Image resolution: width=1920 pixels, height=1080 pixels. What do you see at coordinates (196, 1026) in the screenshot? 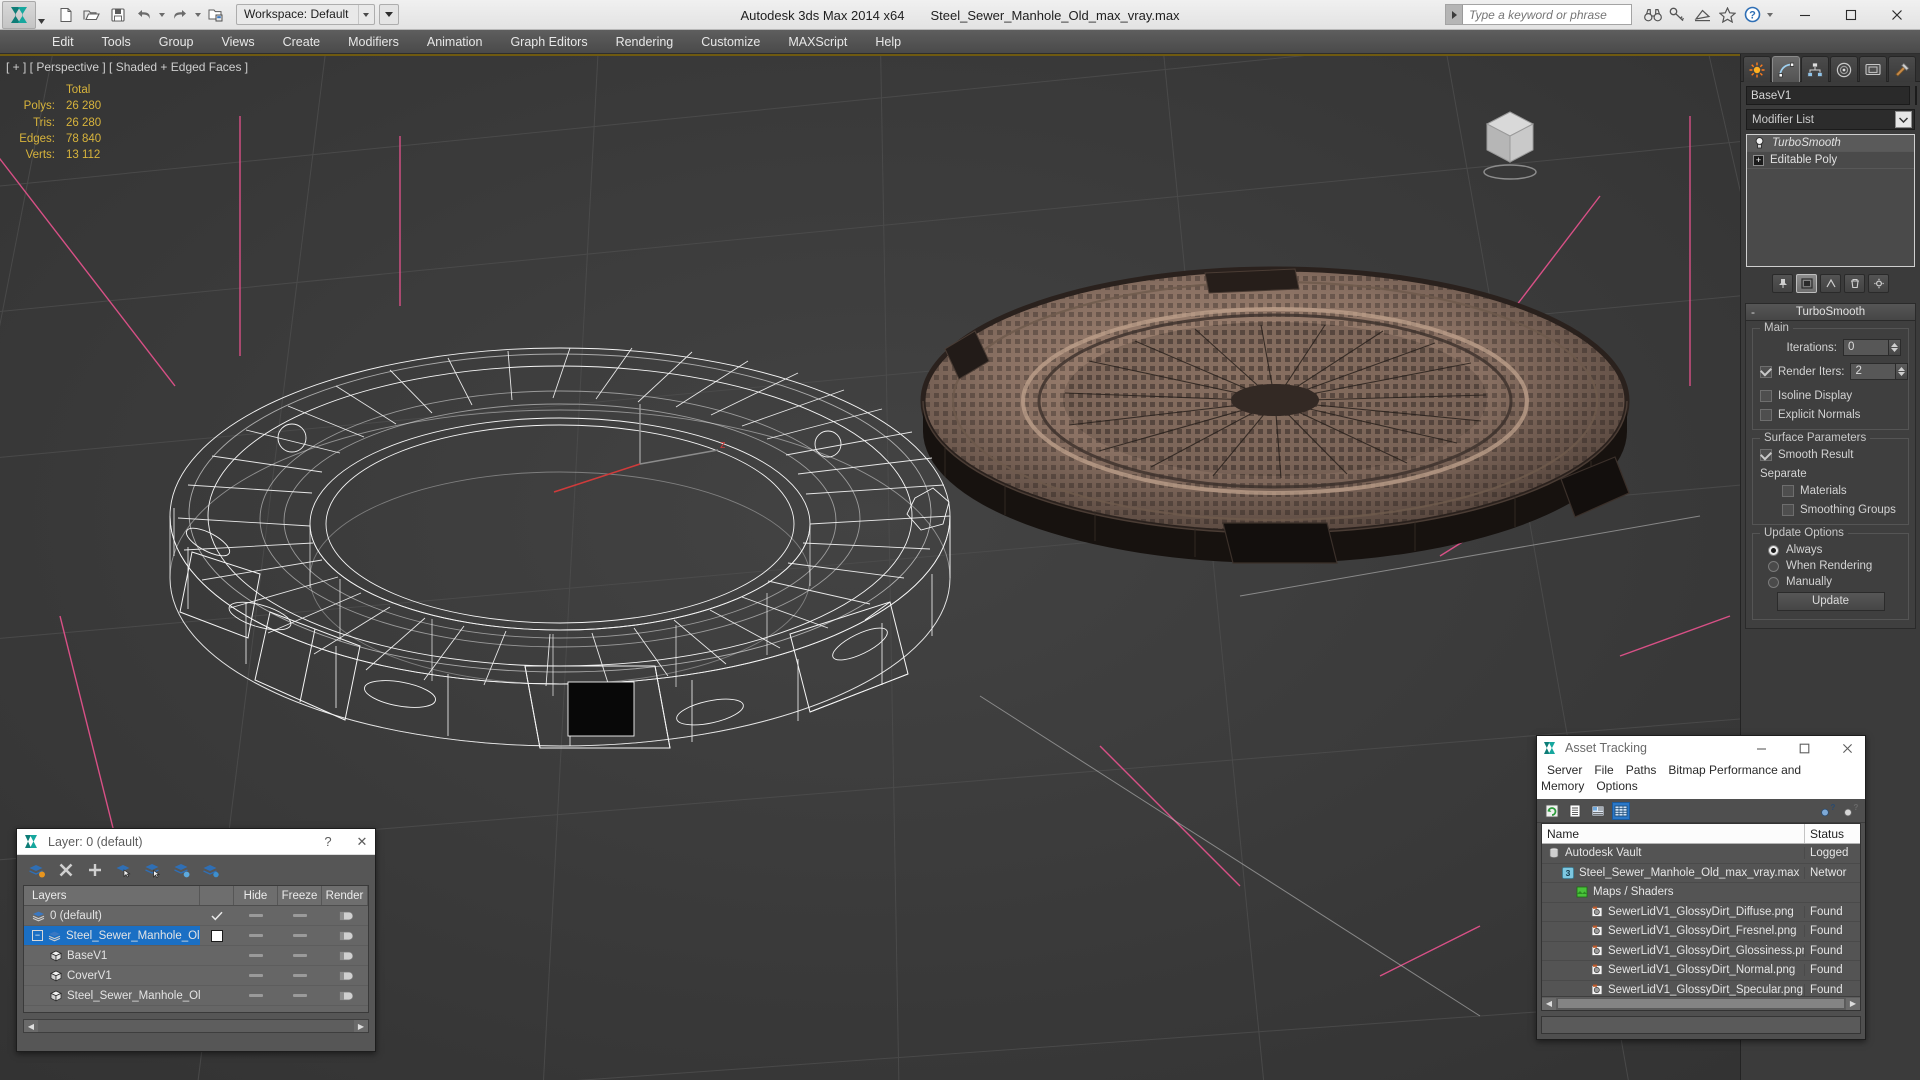
I see `layer-list-scrollbar: ◀ ▶` at bounding box center [196, 1026].